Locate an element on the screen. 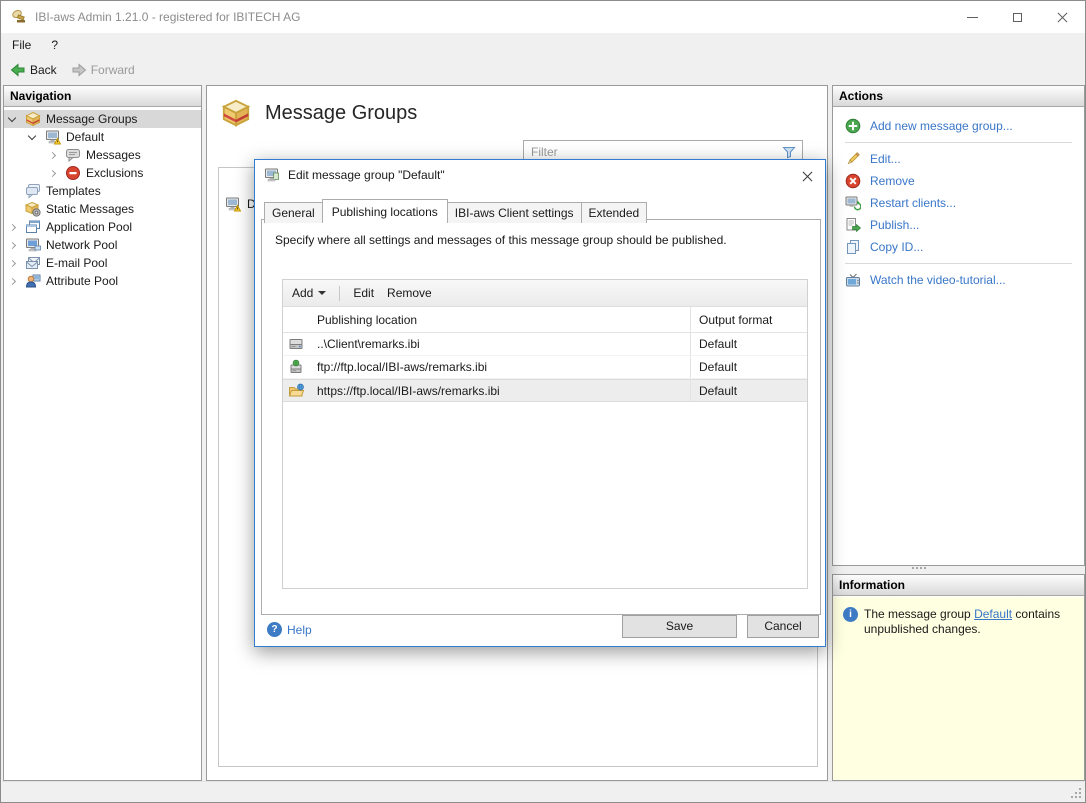 The width and height of the screenshot is (1086, 803). panel-splitter-handle is located at coordinates (919, 568).